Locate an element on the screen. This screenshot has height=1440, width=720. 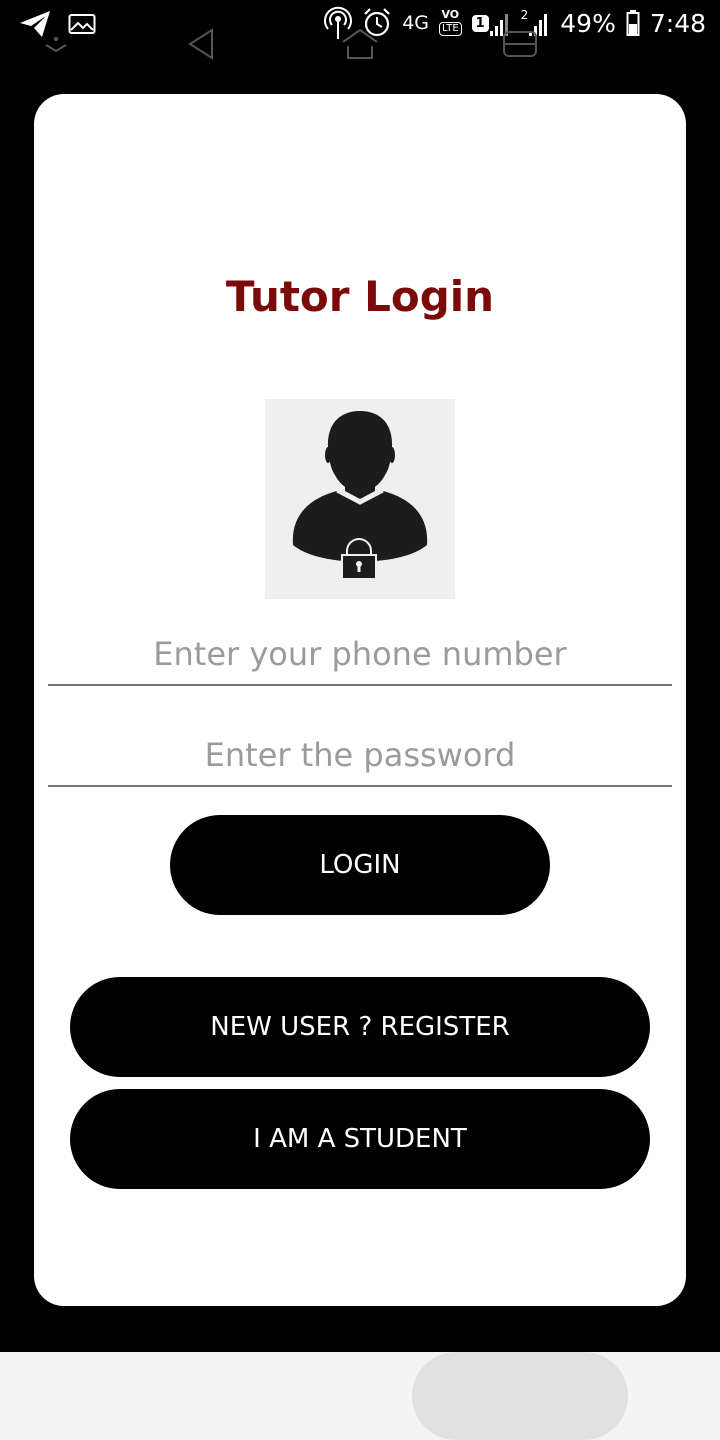
back-icon is located at coordinates (200, 44).